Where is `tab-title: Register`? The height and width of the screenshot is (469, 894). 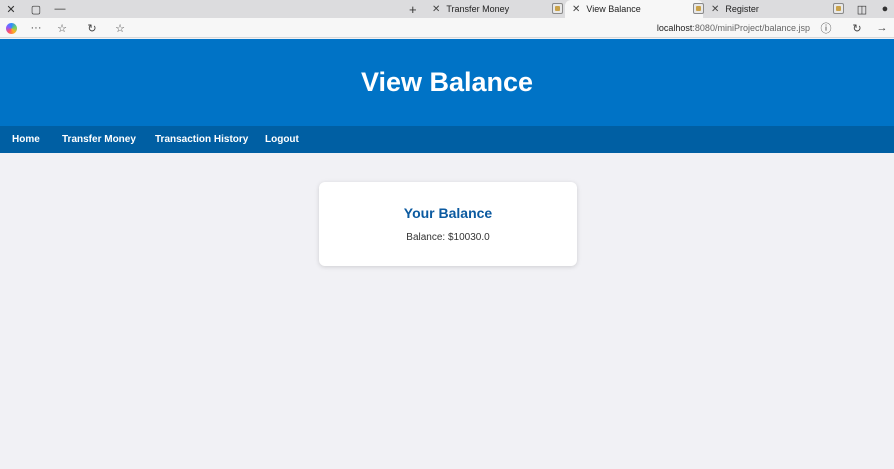
tab-title: Register is located at coordinates (742, 9).